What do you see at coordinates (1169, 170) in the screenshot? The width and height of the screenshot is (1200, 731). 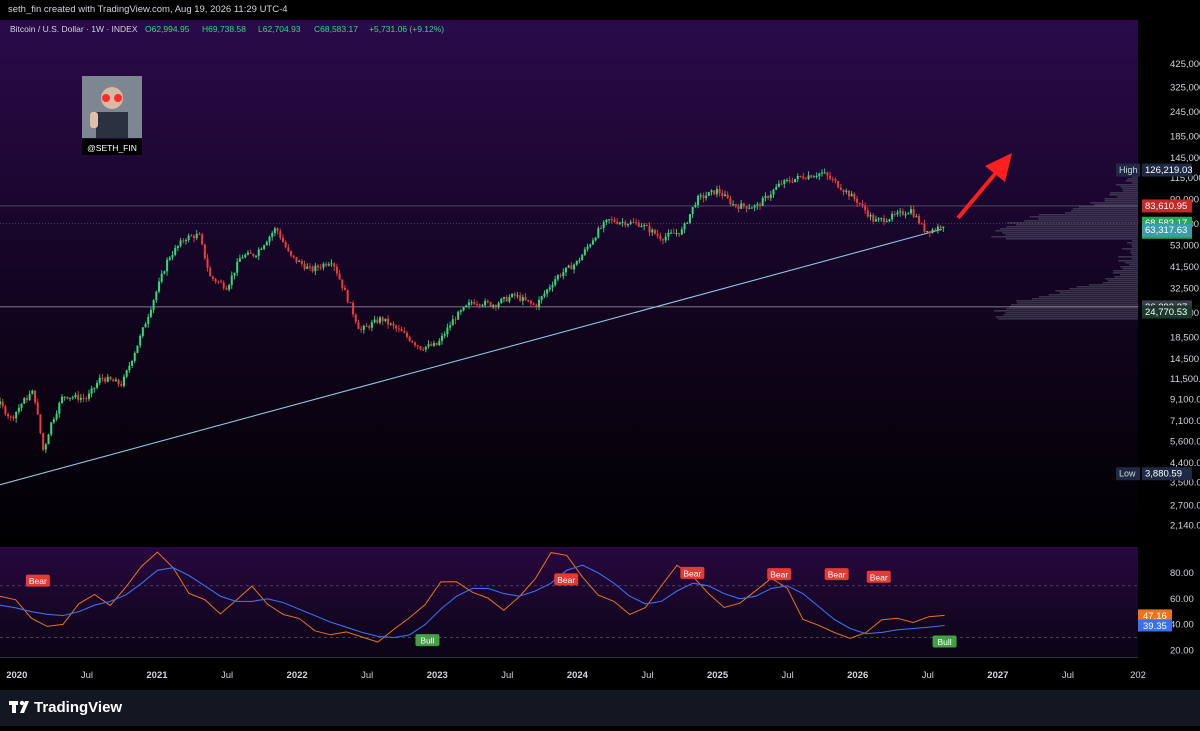 I see `price-tag-value: 126,219.03` at bounding box center [1169, 170].